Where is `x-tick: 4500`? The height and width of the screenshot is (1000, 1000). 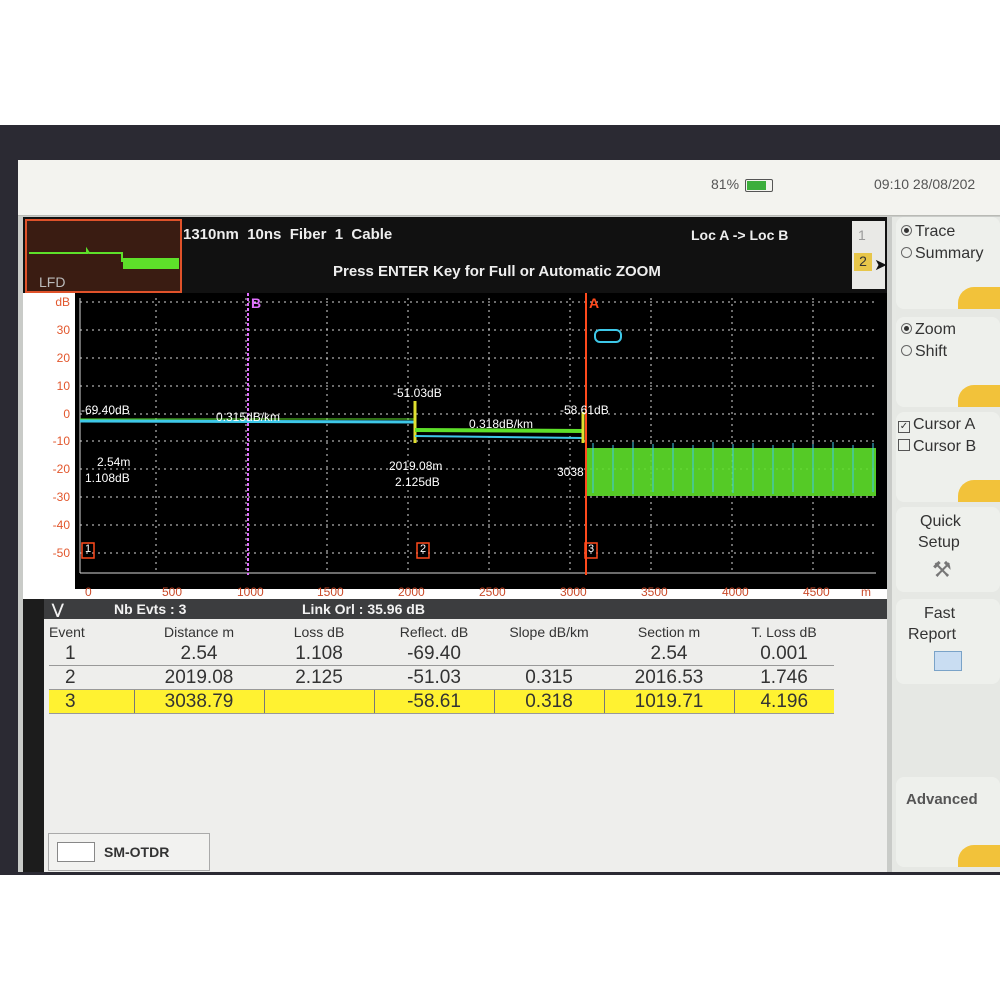
x-tick: 4500 is located at coordinates (816, 592).